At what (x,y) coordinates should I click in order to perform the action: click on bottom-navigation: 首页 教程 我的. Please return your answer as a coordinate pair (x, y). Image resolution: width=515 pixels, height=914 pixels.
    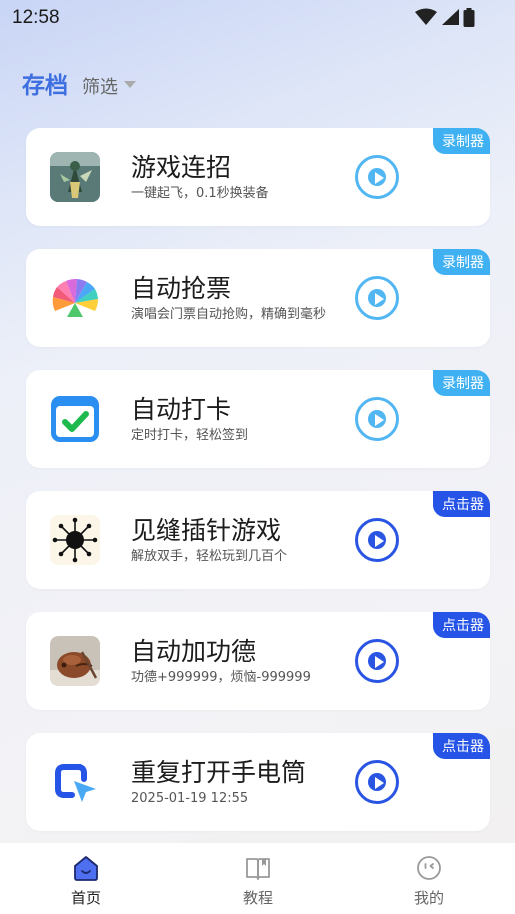
    Looking at the image, I should click on (257, 878).